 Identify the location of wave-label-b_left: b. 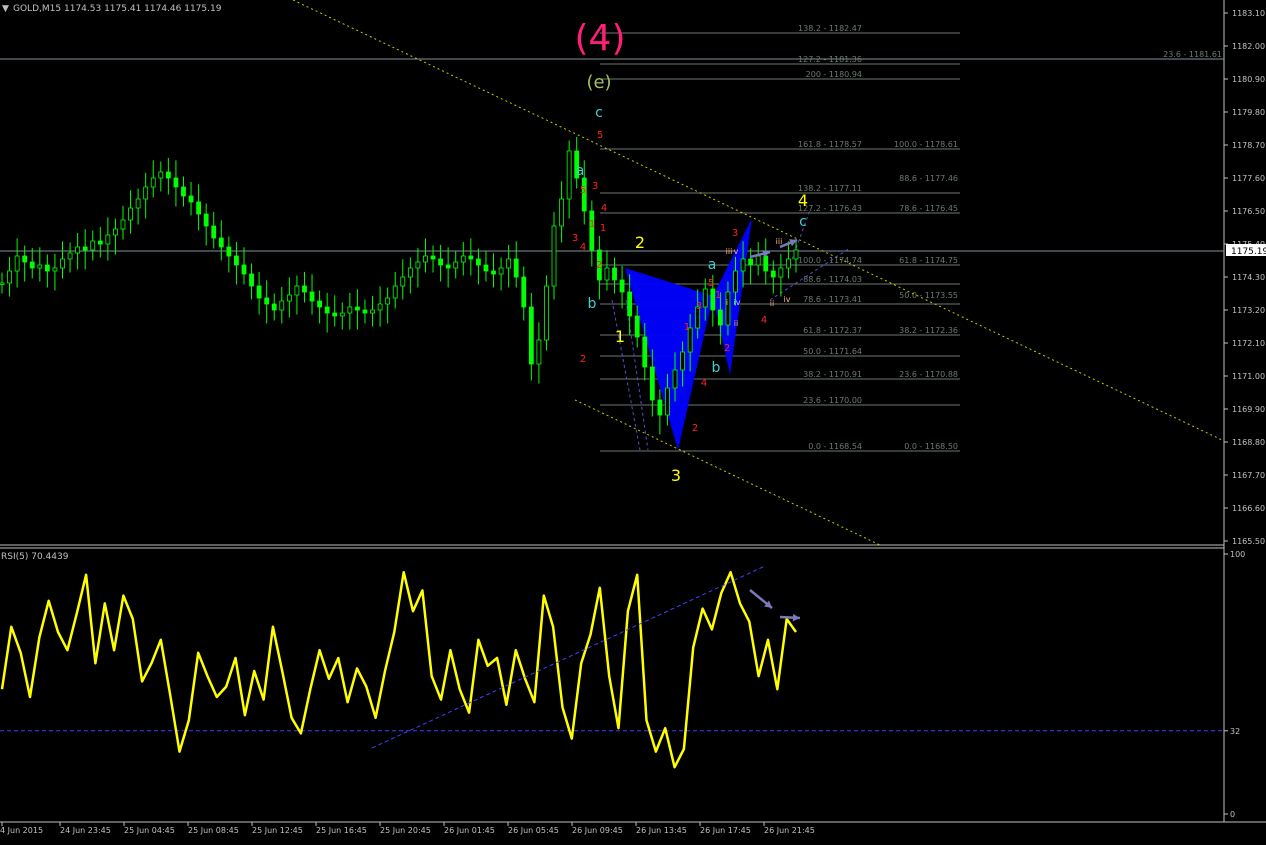
(592, 304).